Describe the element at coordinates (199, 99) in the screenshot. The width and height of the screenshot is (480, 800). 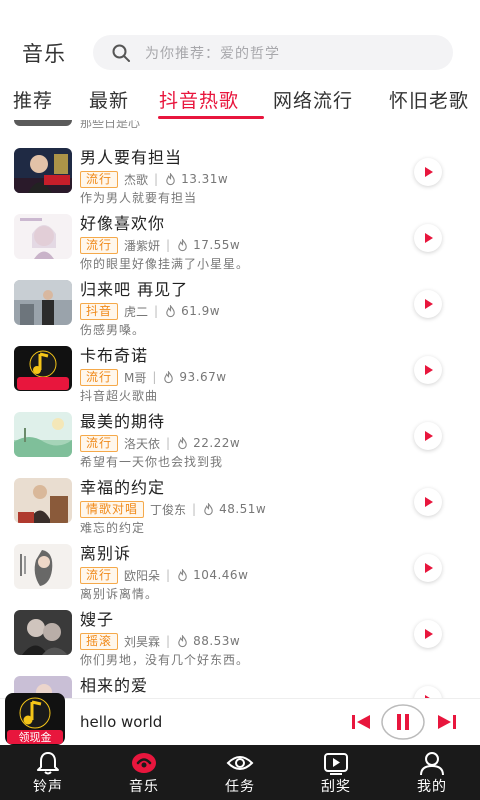
I see `tab-douyin-hot: 抖音热歌` at that location.